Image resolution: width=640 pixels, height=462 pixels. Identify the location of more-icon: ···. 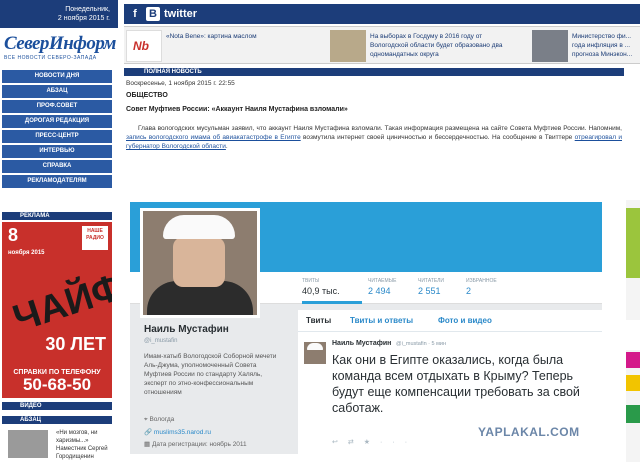
(399, 442).